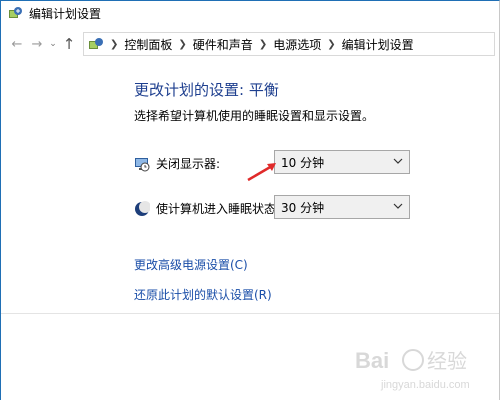  I want to click on recent-locations-button: ⌄, so click(53, 44).